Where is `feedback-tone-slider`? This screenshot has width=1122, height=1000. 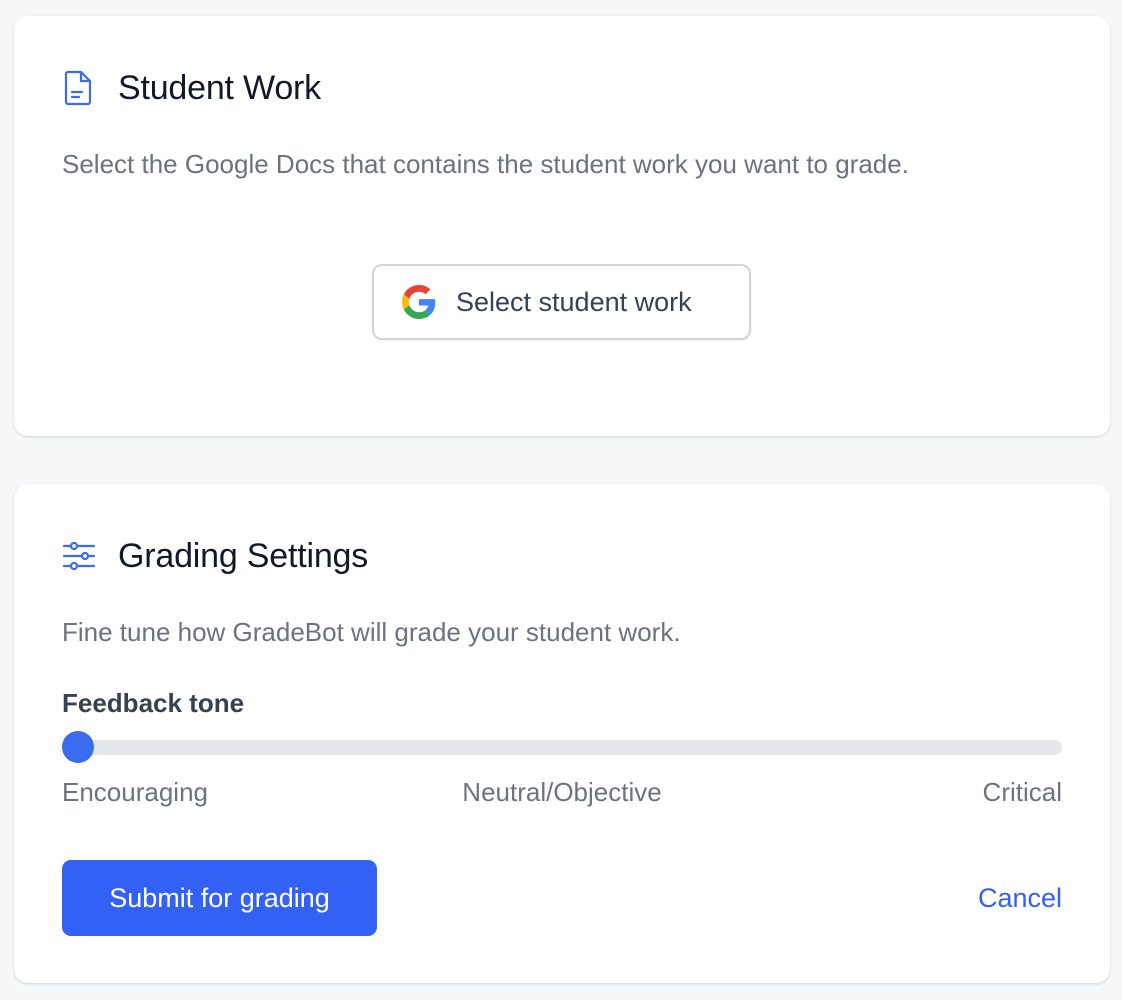
feedback-tone-slider is located at coordinates (562, 747).